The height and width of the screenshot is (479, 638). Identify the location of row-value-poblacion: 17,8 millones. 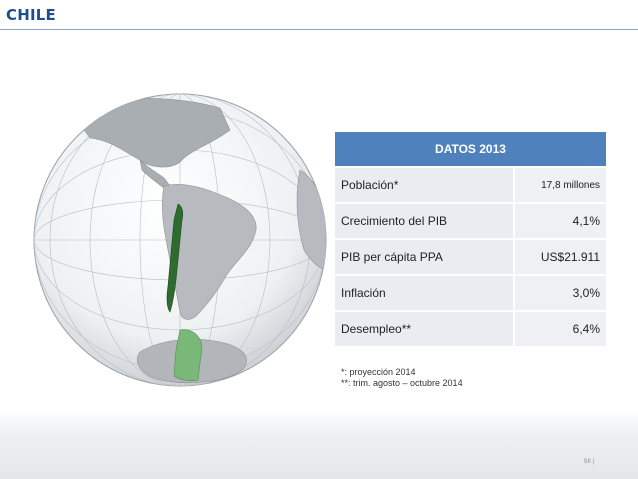
(559, 184).